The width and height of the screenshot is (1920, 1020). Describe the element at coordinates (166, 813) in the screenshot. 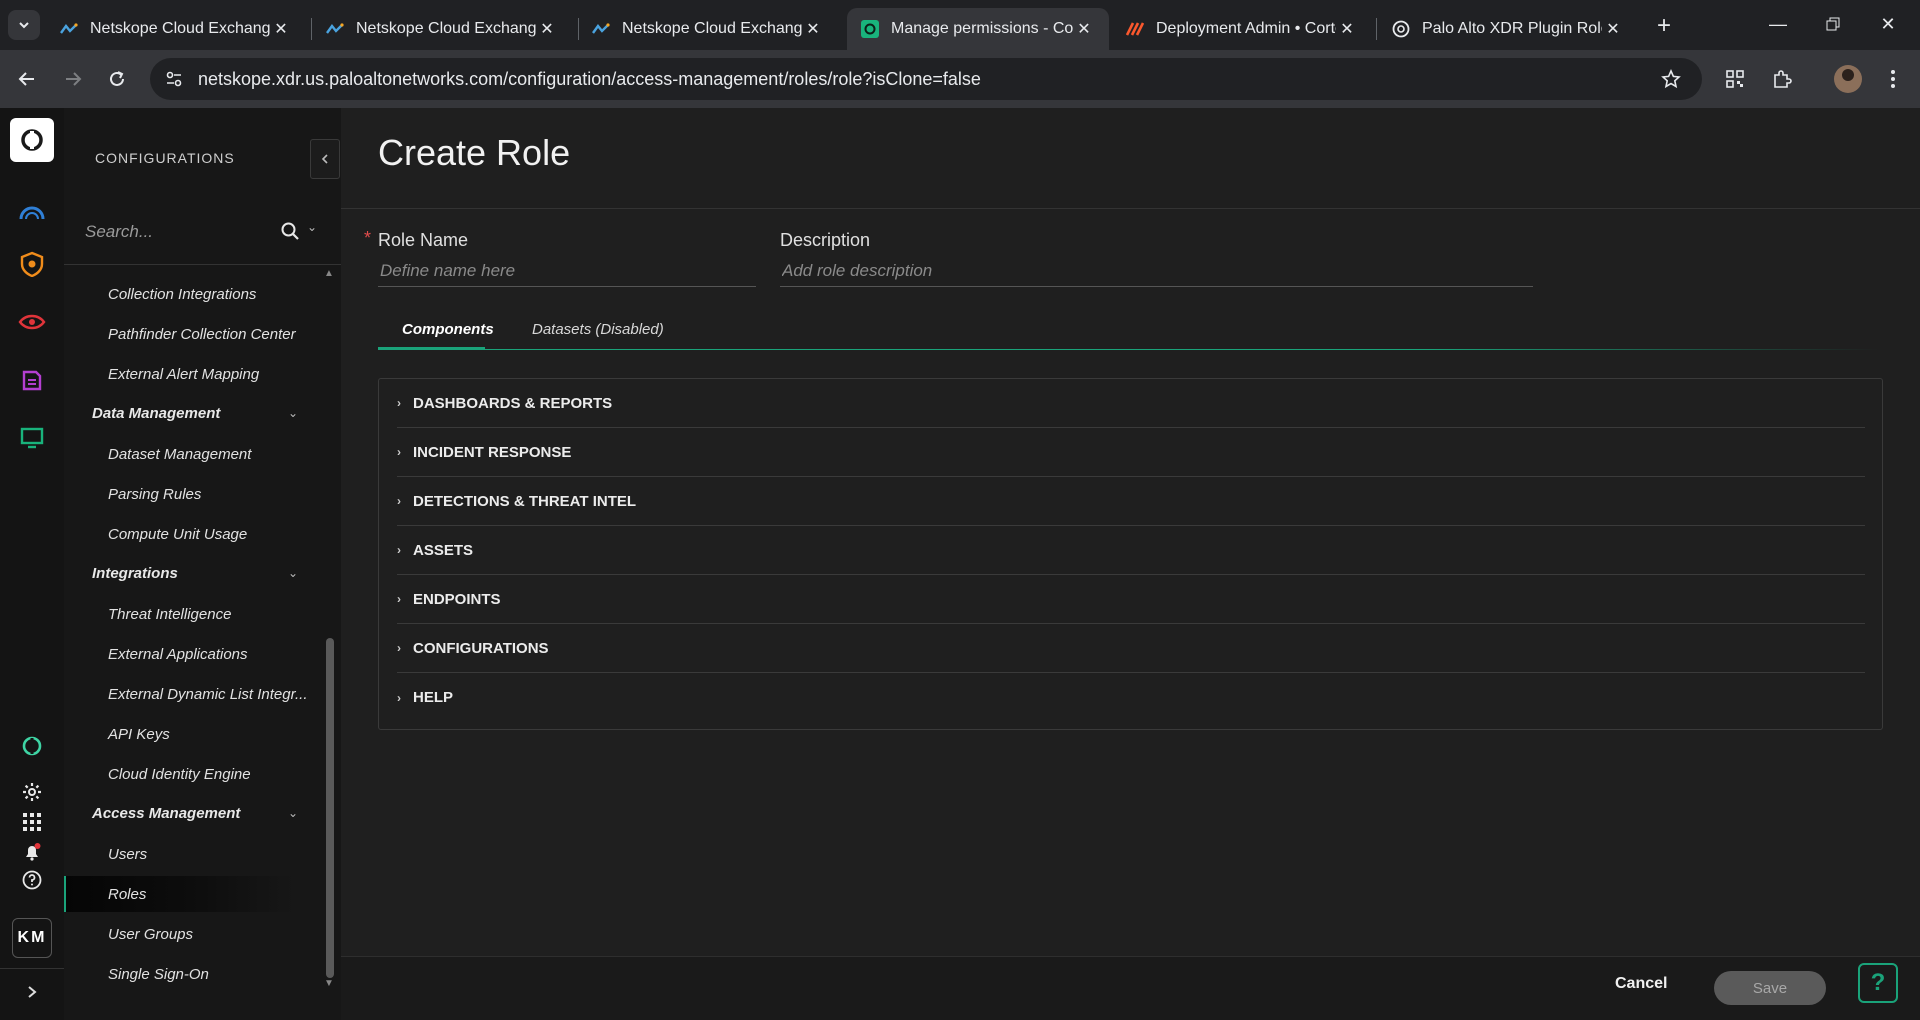

I see `sidebar-group-access-management: Access Management` at that location.